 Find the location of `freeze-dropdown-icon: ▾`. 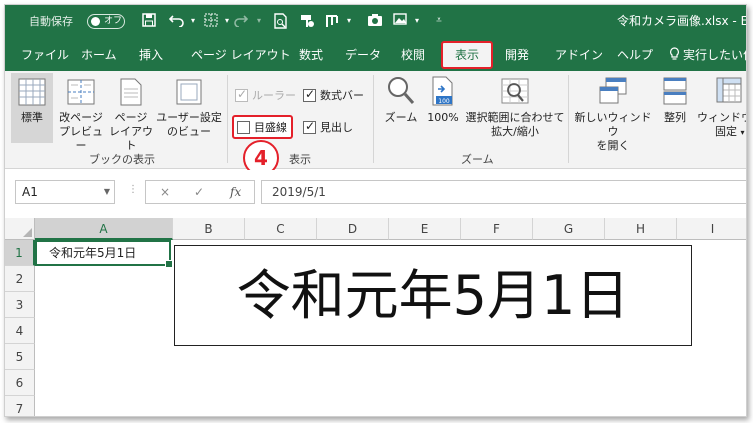

freeze-dropdown-icon: ▾ is located at coordinates (742, 132).